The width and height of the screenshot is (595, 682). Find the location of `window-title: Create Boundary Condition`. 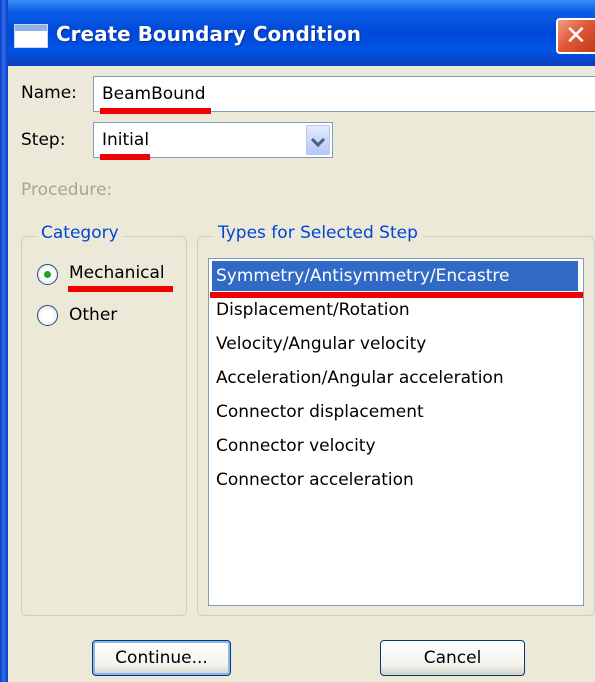

window-title: Create Boundary Condition is located at coordinates (209, 34).